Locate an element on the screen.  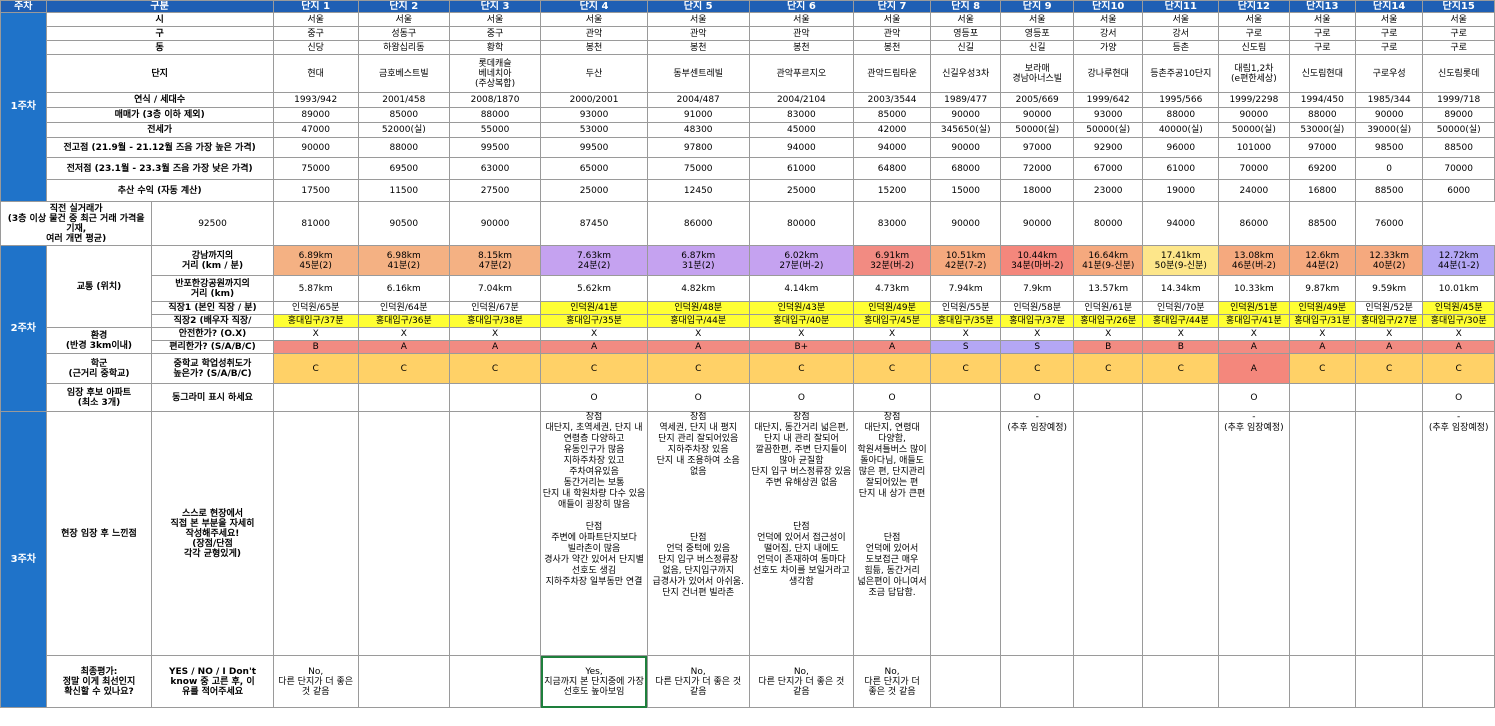
low-cell: 64800 is located at coordinates (892, 168).